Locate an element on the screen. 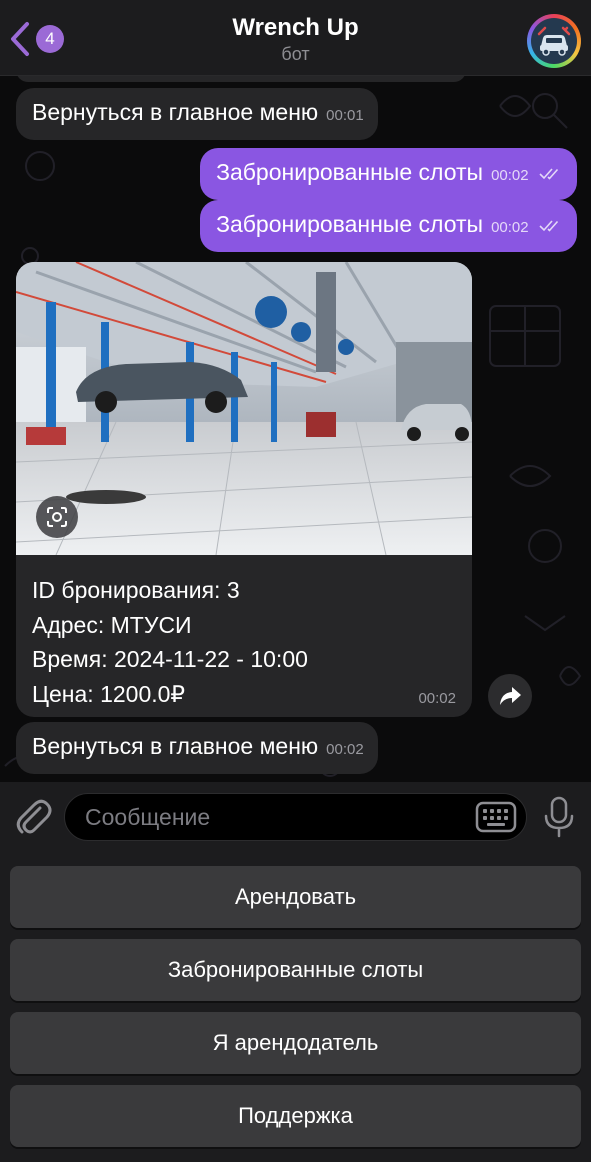 Image resolution: width=591 pixels, height=1162 pixels. message-input-bar is located at coordinates (295, 817).